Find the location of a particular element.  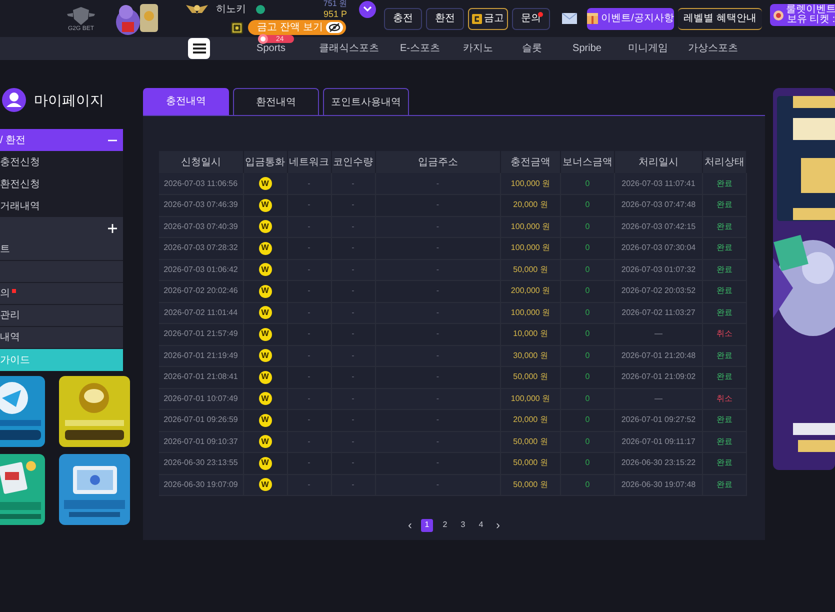

sidebar-item: 의 is located at coordinates (61, 294).